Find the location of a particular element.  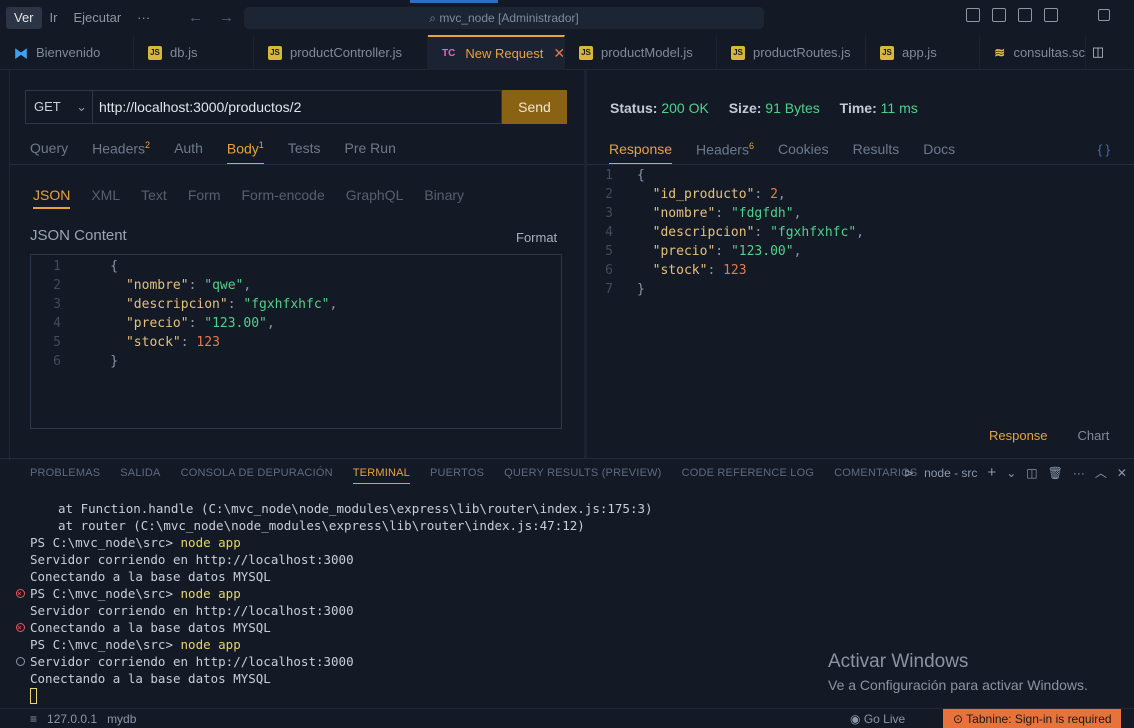

code-line: 4 "descripcion": "fgxhfxhfc", is located at coordinates (725, 232).